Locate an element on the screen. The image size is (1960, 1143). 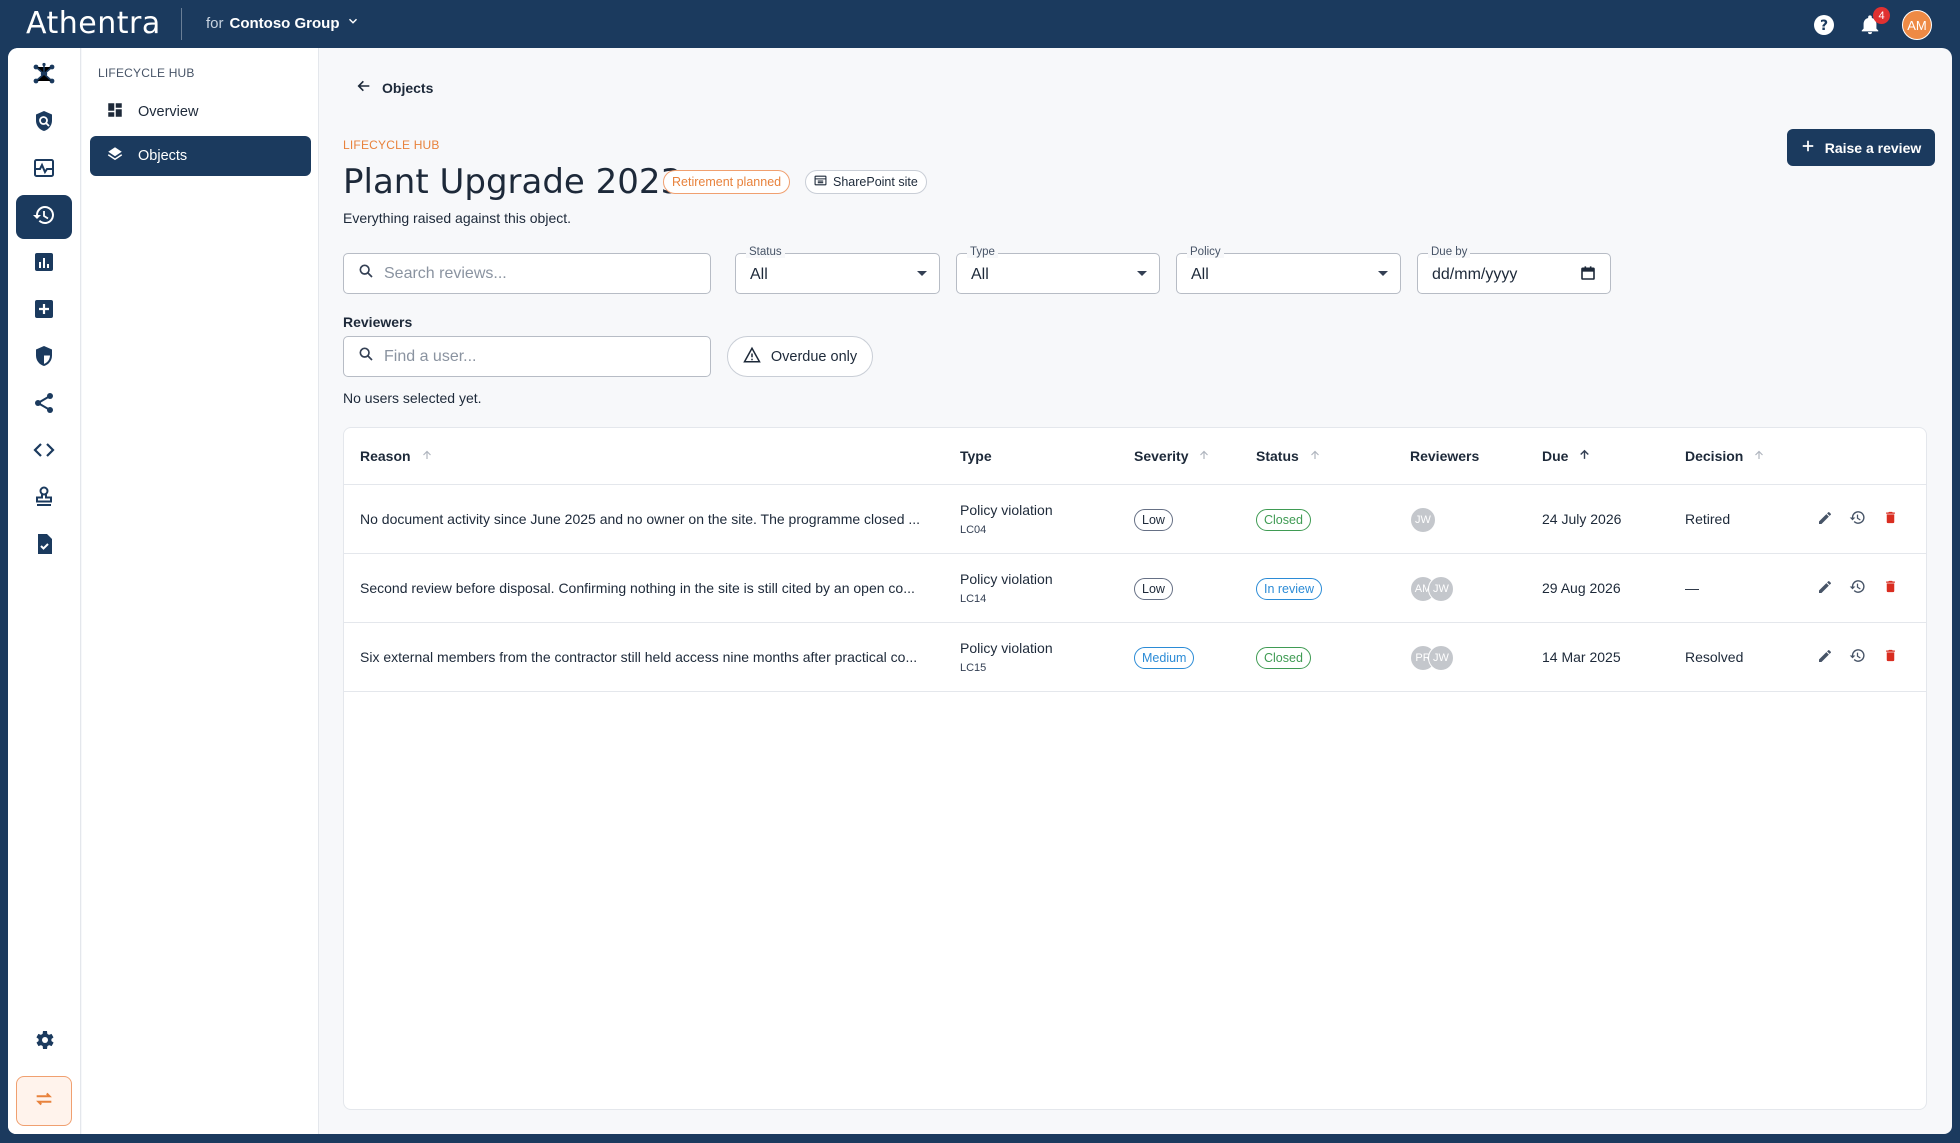
checklist-document-icon is located at coordinates (44, 546).